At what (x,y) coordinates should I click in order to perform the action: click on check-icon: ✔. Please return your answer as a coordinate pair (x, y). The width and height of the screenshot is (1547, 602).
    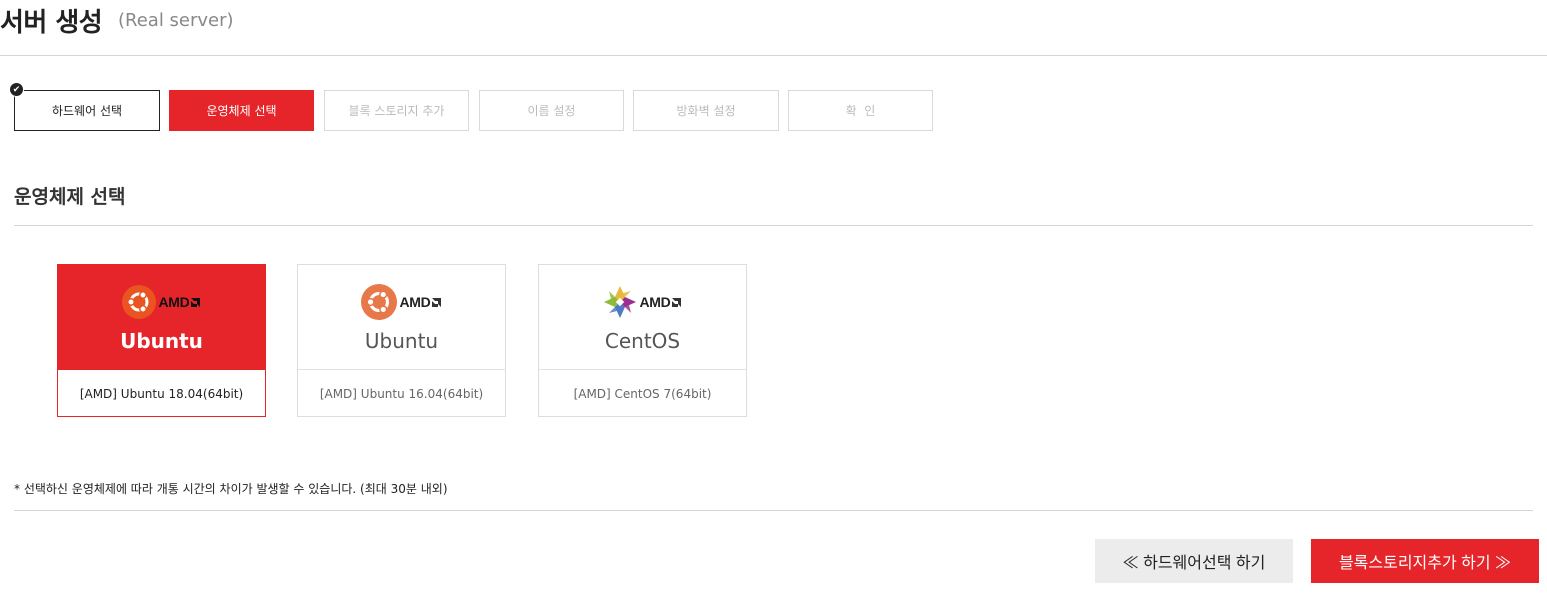
    Looking at the image, I should click on (16, 89).